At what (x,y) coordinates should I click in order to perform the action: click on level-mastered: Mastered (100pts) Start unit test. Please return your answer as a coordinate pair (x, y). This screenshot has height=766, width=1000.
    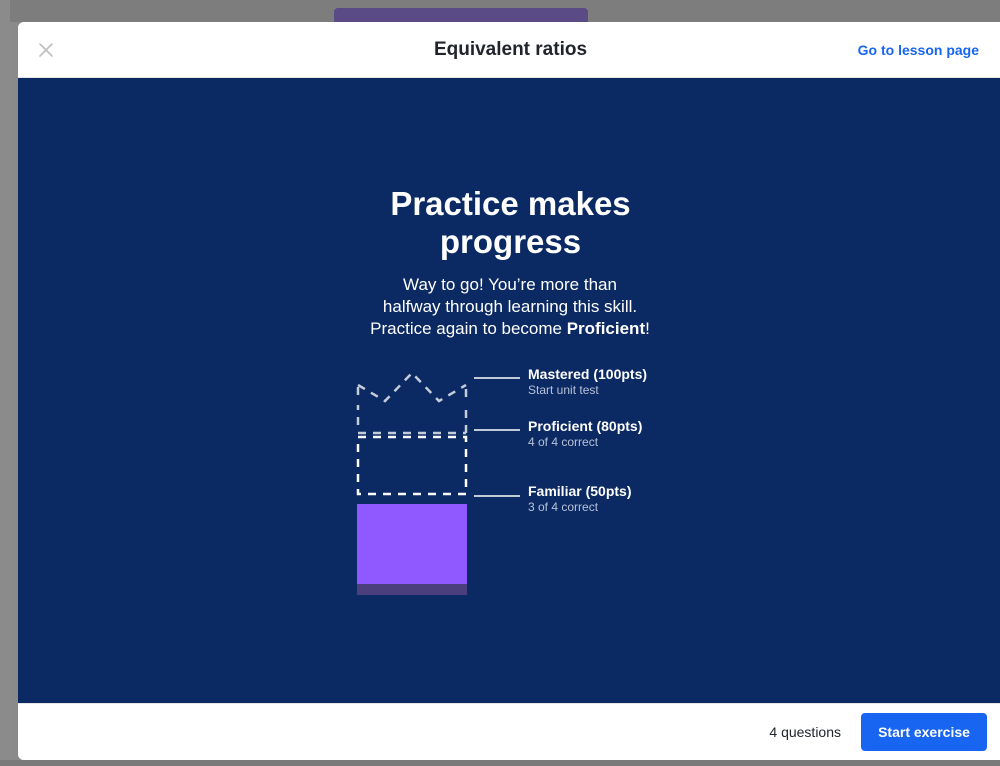
    Looking at the image, I should click on (587, 382).